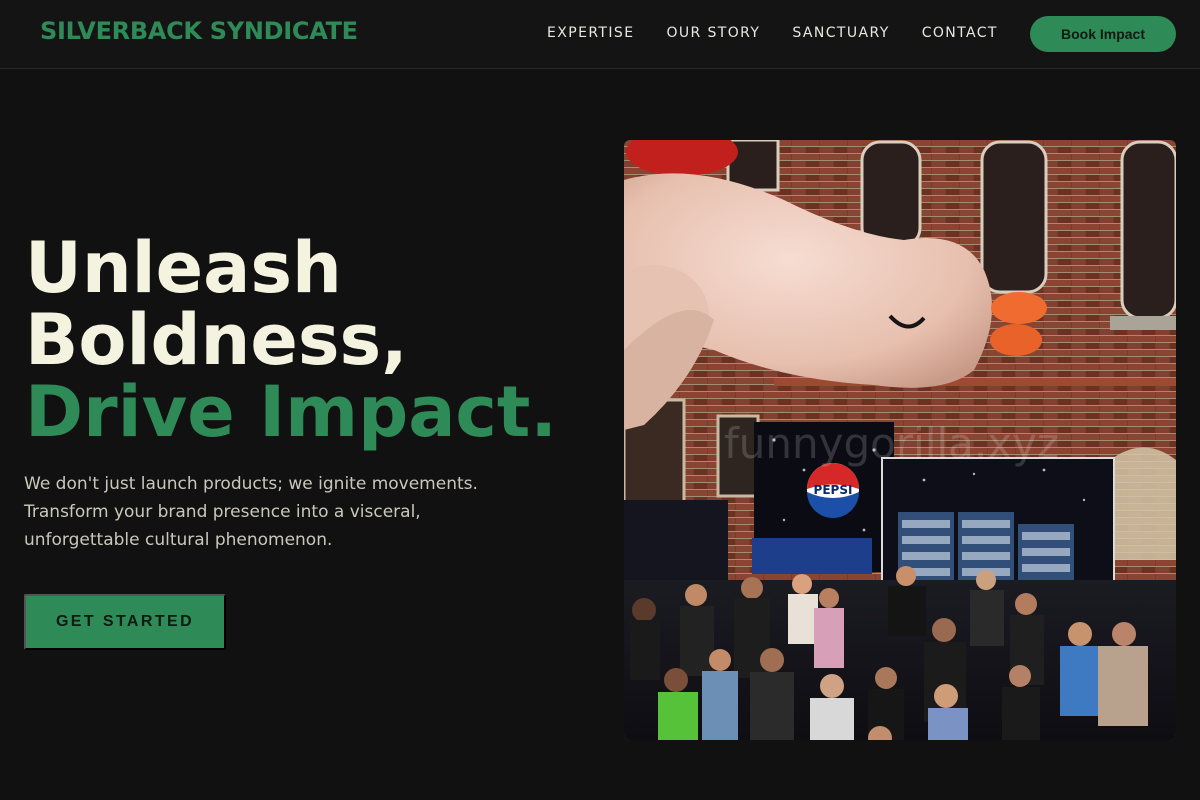 Image resolution: width=1200 pixels, height=800 pixels. Describe the element at coordinates (900, 653) in the screenshot. I see `crowd` at that location.